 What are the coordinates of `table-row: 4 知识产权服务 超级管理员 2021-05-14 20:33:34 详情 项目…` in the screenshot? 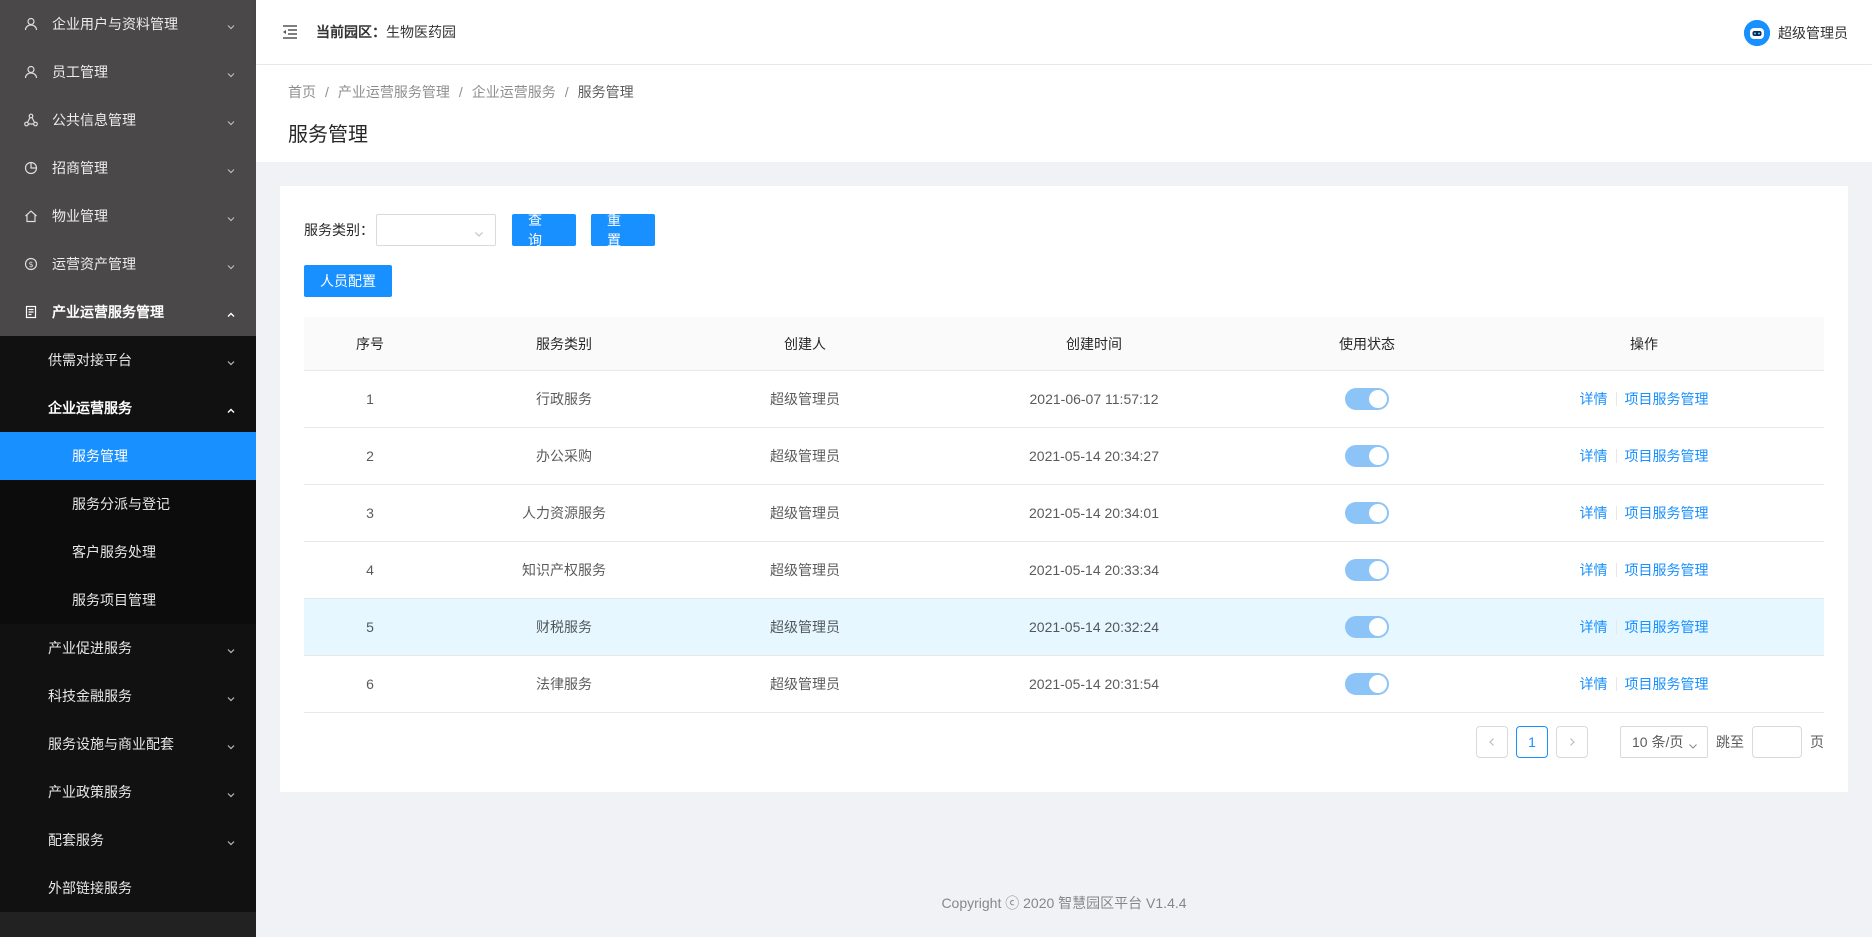 It's located at (1064, 570).